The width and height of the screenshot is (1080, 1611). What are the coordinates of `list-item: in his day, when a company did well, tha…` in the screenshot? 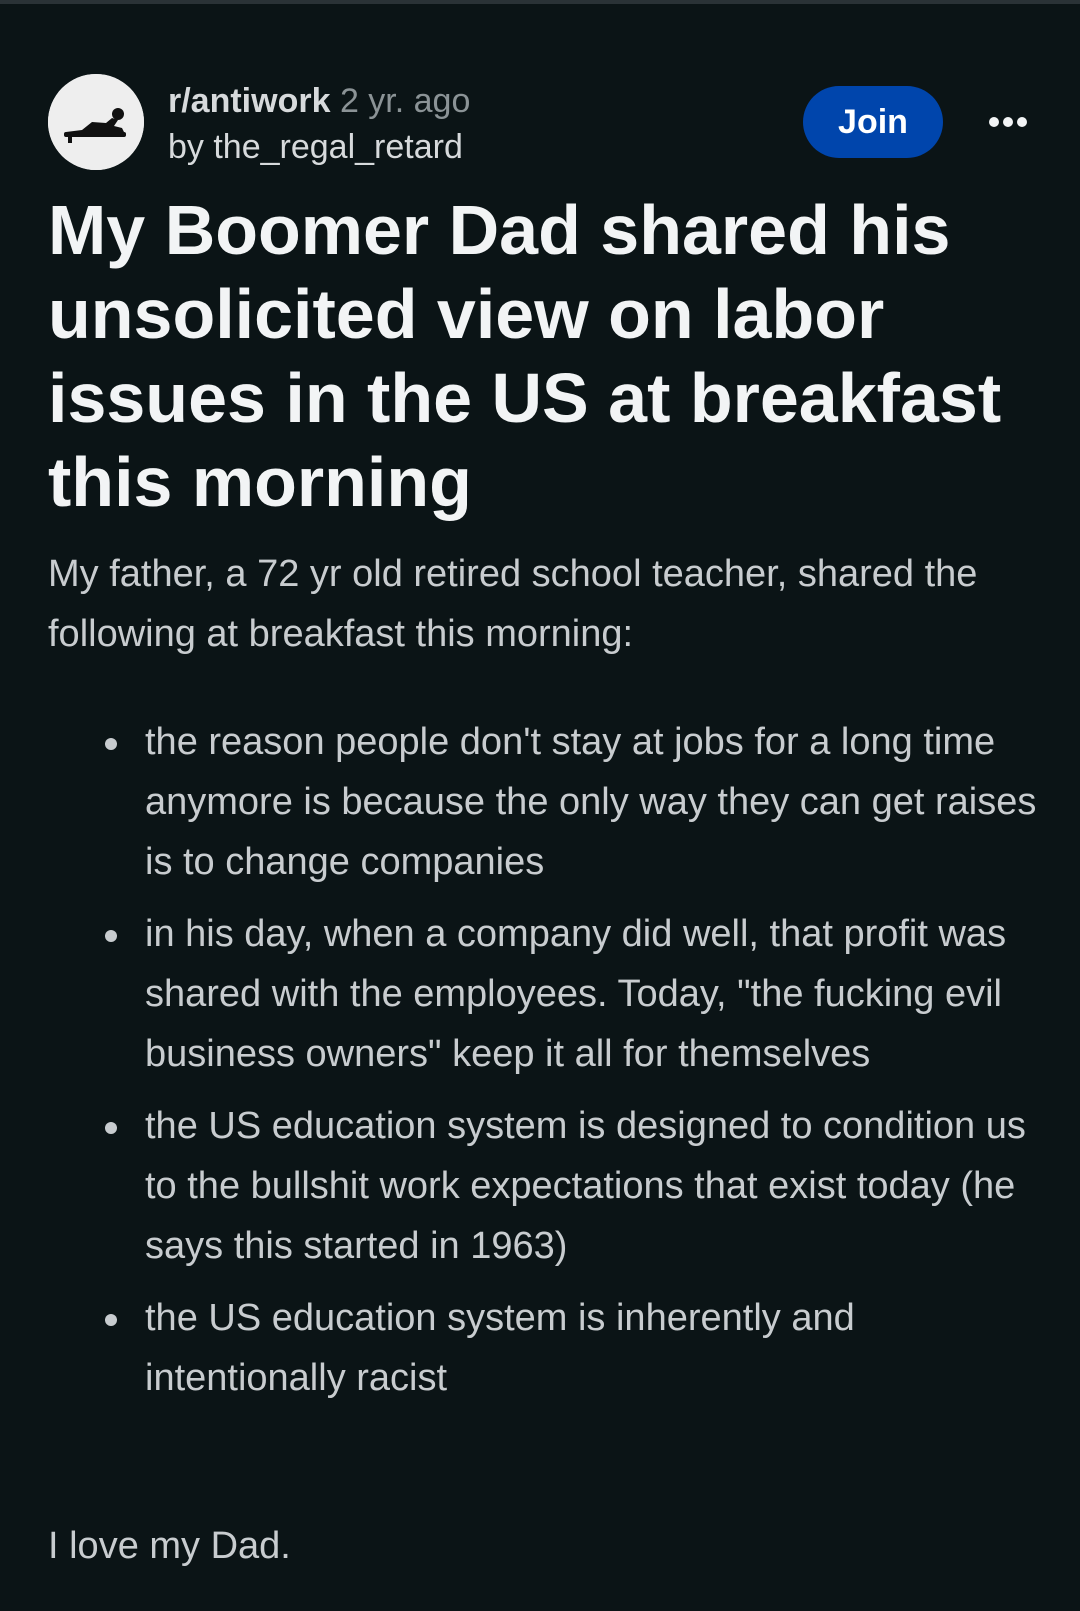 It's located at (543, 994).